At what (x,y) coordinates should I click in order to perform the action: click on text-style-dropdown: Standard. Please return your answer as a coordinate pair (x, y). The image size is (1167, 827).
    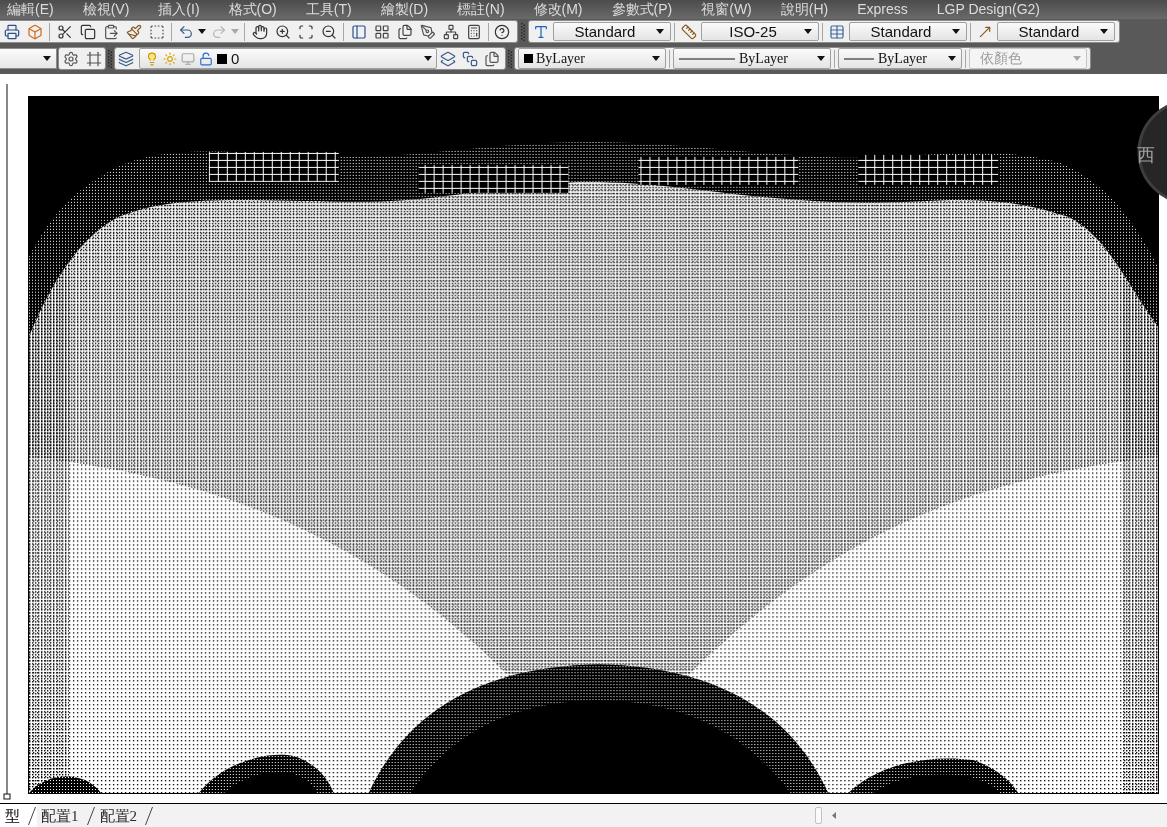
    Looking at the image, I should click on (612, 31).